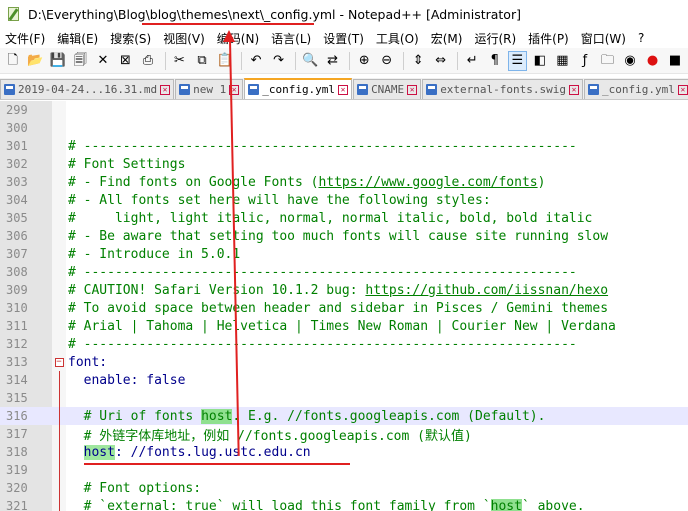 The width and height of the screenshot is (688, 511). I want to click on comment-text: # - Find fonts on Google Fonts (, so click(193, 182).